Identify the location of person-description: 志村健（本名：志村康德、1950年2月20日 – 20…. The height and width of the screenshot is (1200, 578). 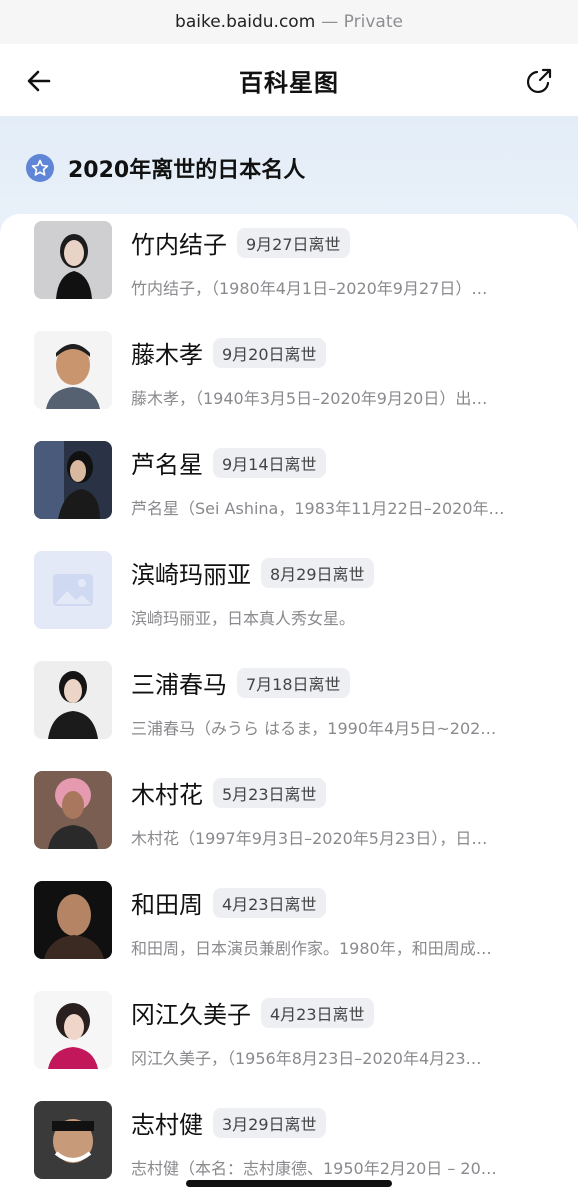
(314, 1168).